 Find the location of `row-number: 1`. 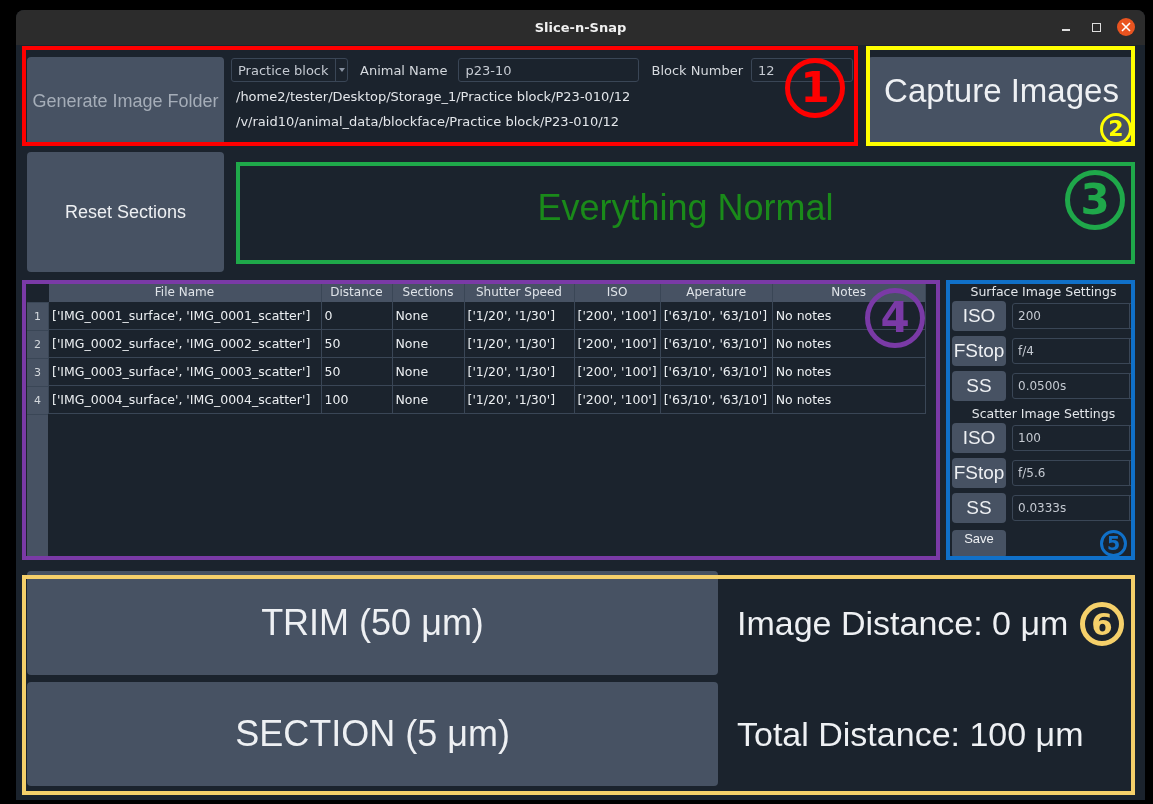

row-number: 1 is located at coordinates (37, 317).